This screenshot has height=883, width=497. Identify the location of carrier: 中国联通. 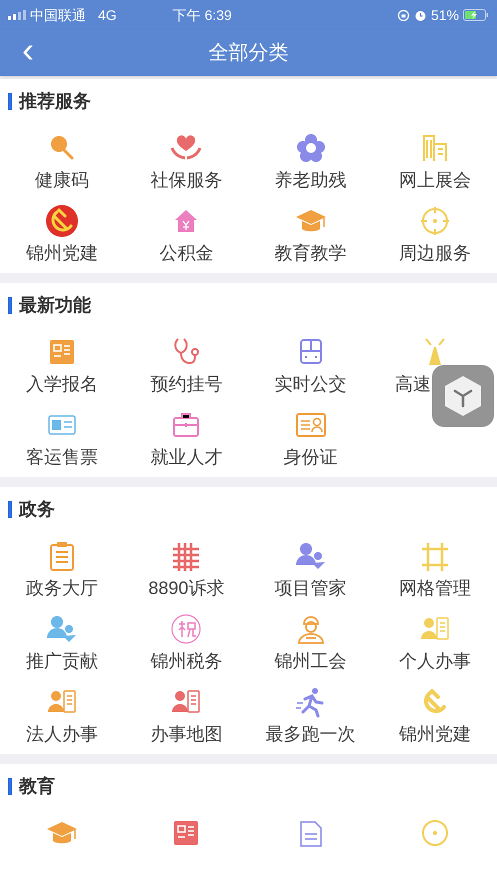
(58, 15).